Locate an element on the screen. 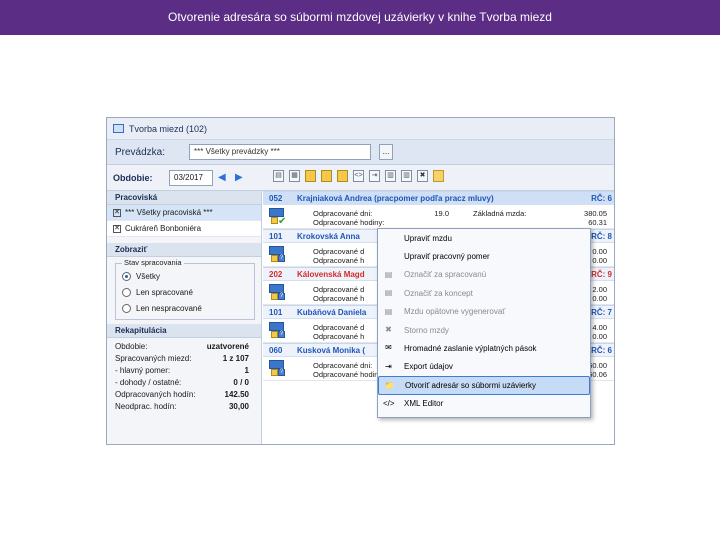 The image size is (720, 540). stav-spracovania-title: Stav spracovania is located at coordinates (153, 262).